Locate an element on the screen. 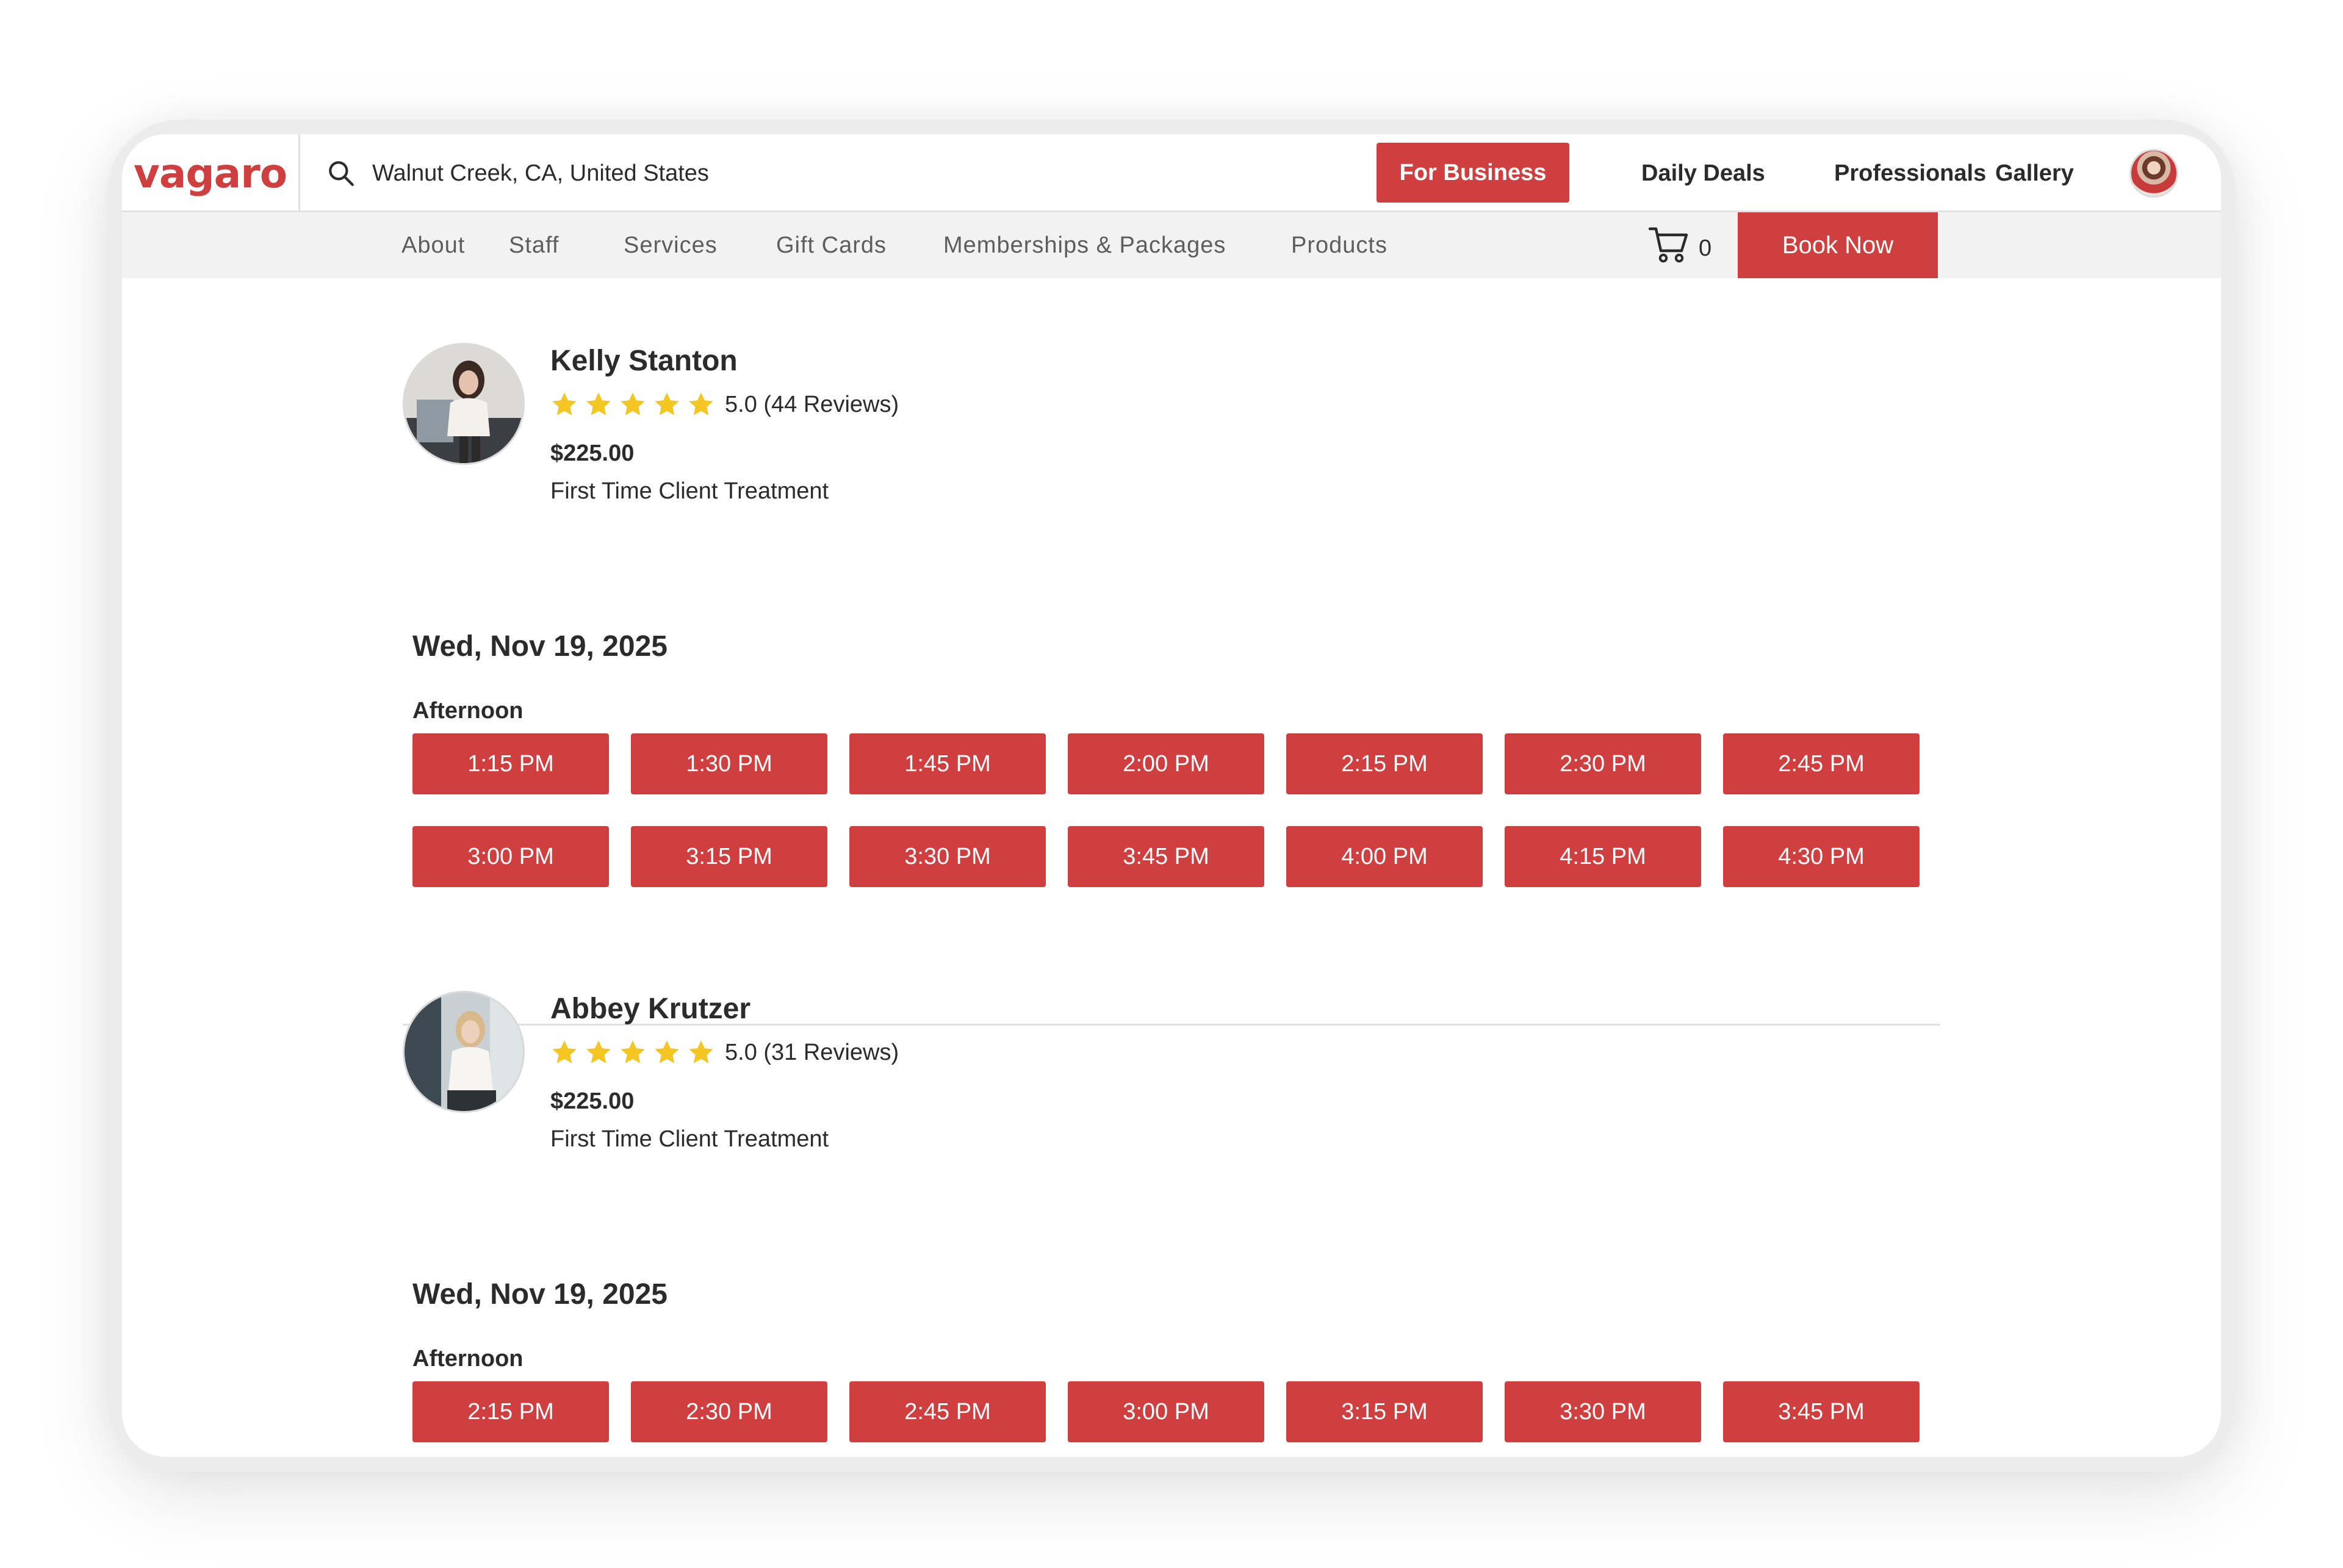 The height and width of the screenshot is (1568, 2343). location-text: Walnut Creek, CA, United States is located at coordinates (540, 173).